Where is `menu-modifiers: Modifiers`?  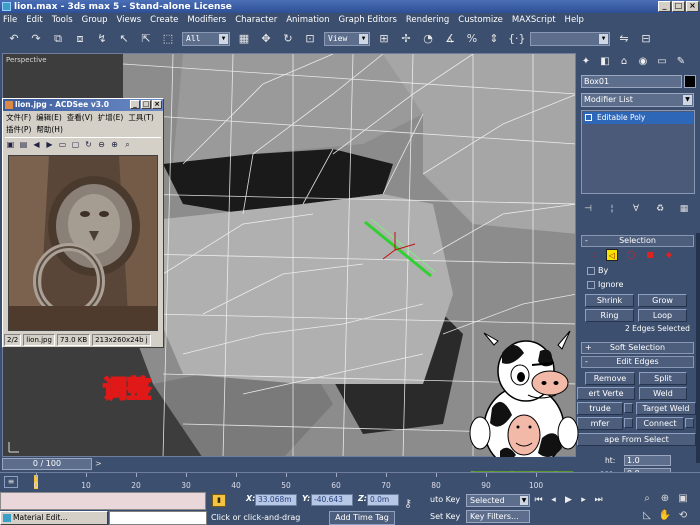 menu-modifiers: Modifiers is located at coordinates (206, 20).